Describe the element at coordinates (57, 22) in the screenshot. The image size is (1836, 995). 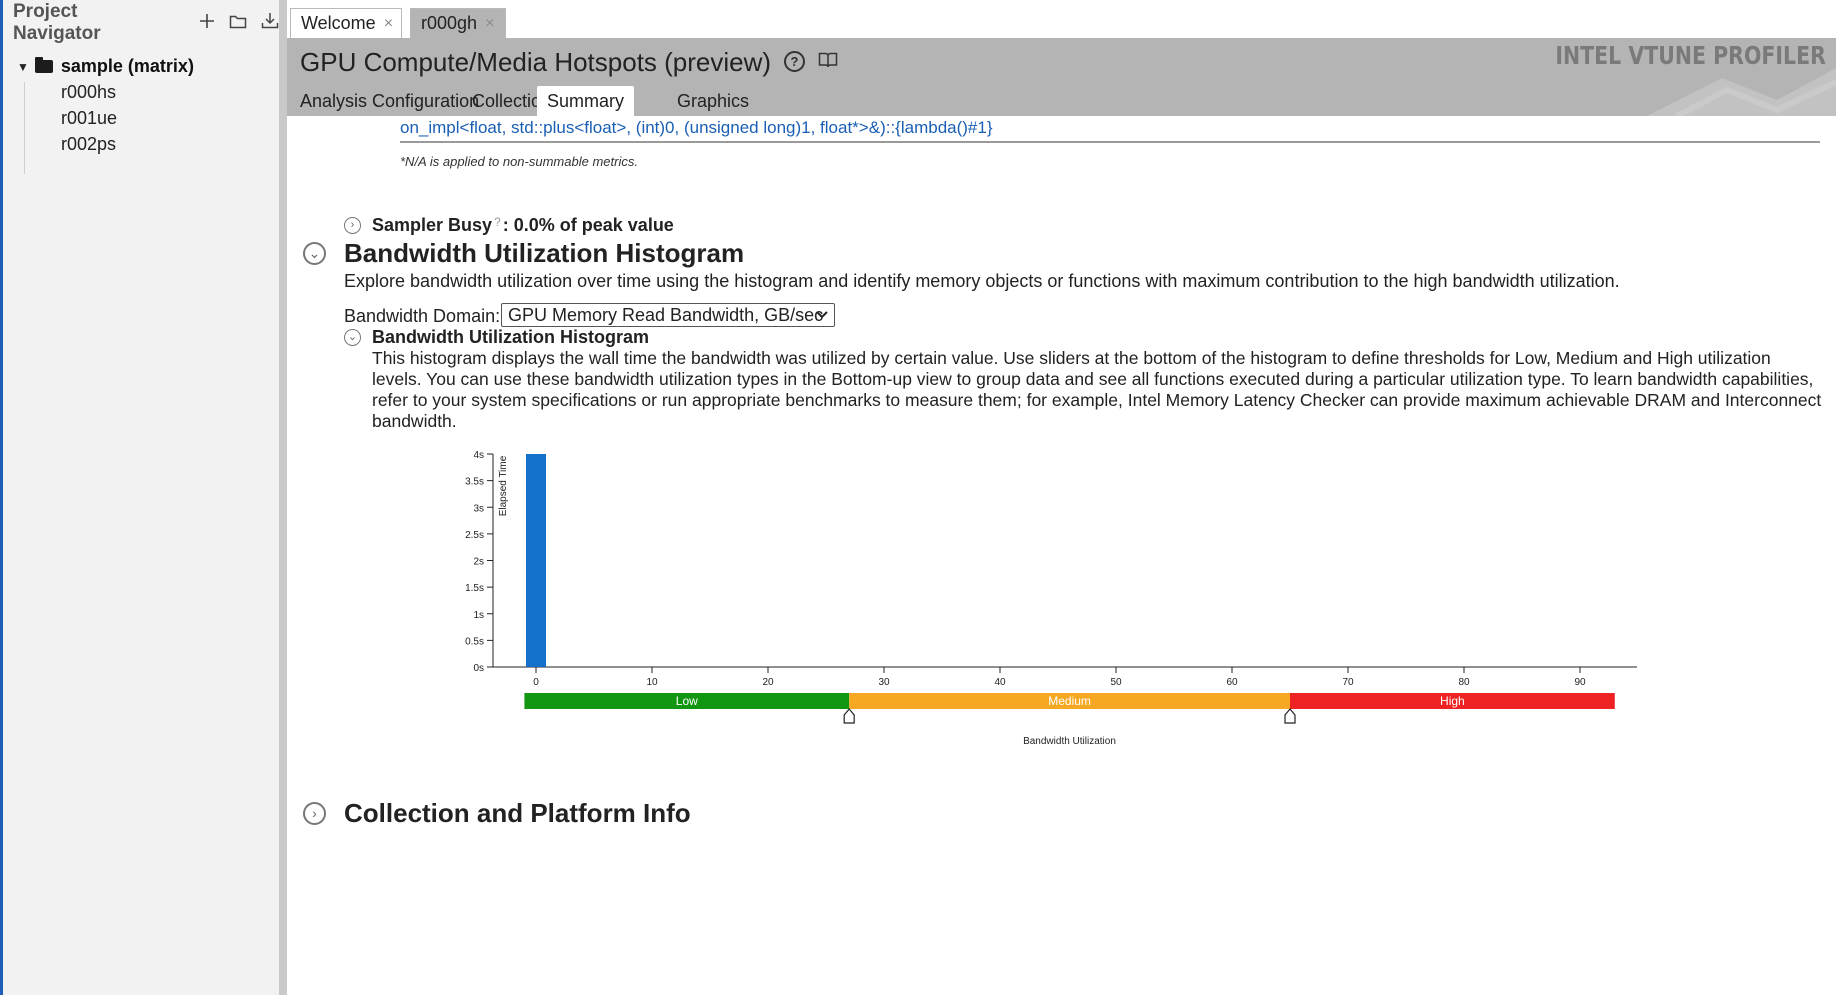
I see `navigator-title: Project Navigator` at that location.